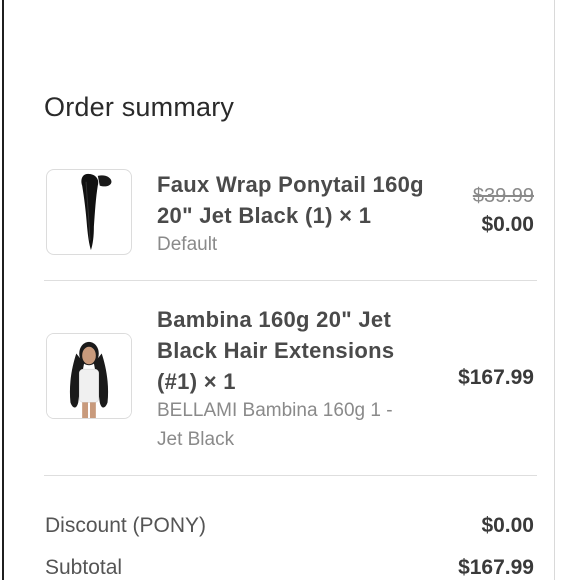  What do you see at coordinates (503, 196) in the screenshot?
I see `item-original-price: $39.99` at bounding box center [503, 196].